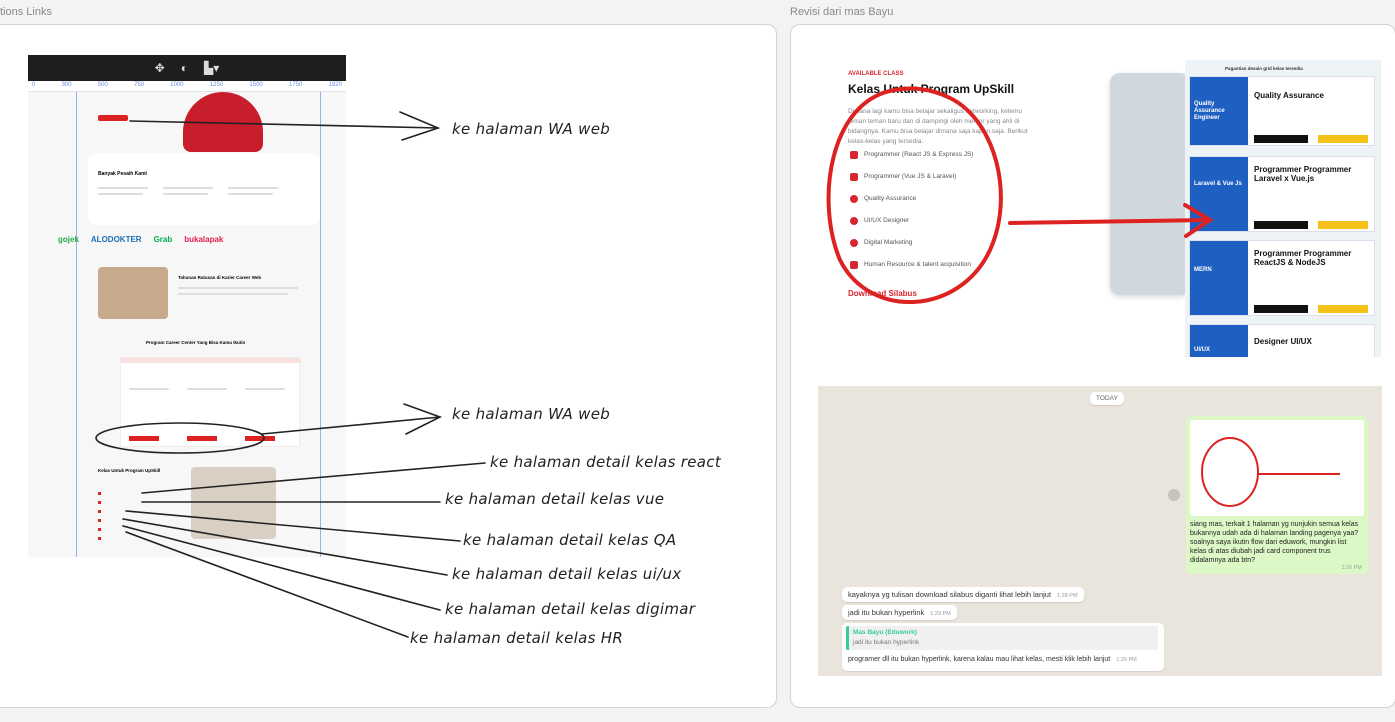 The width and height of the screenshot is (1395, 722). I want to click on card-title: Programmer Programmer Laravel x Vue.js, so click(1303, 174).